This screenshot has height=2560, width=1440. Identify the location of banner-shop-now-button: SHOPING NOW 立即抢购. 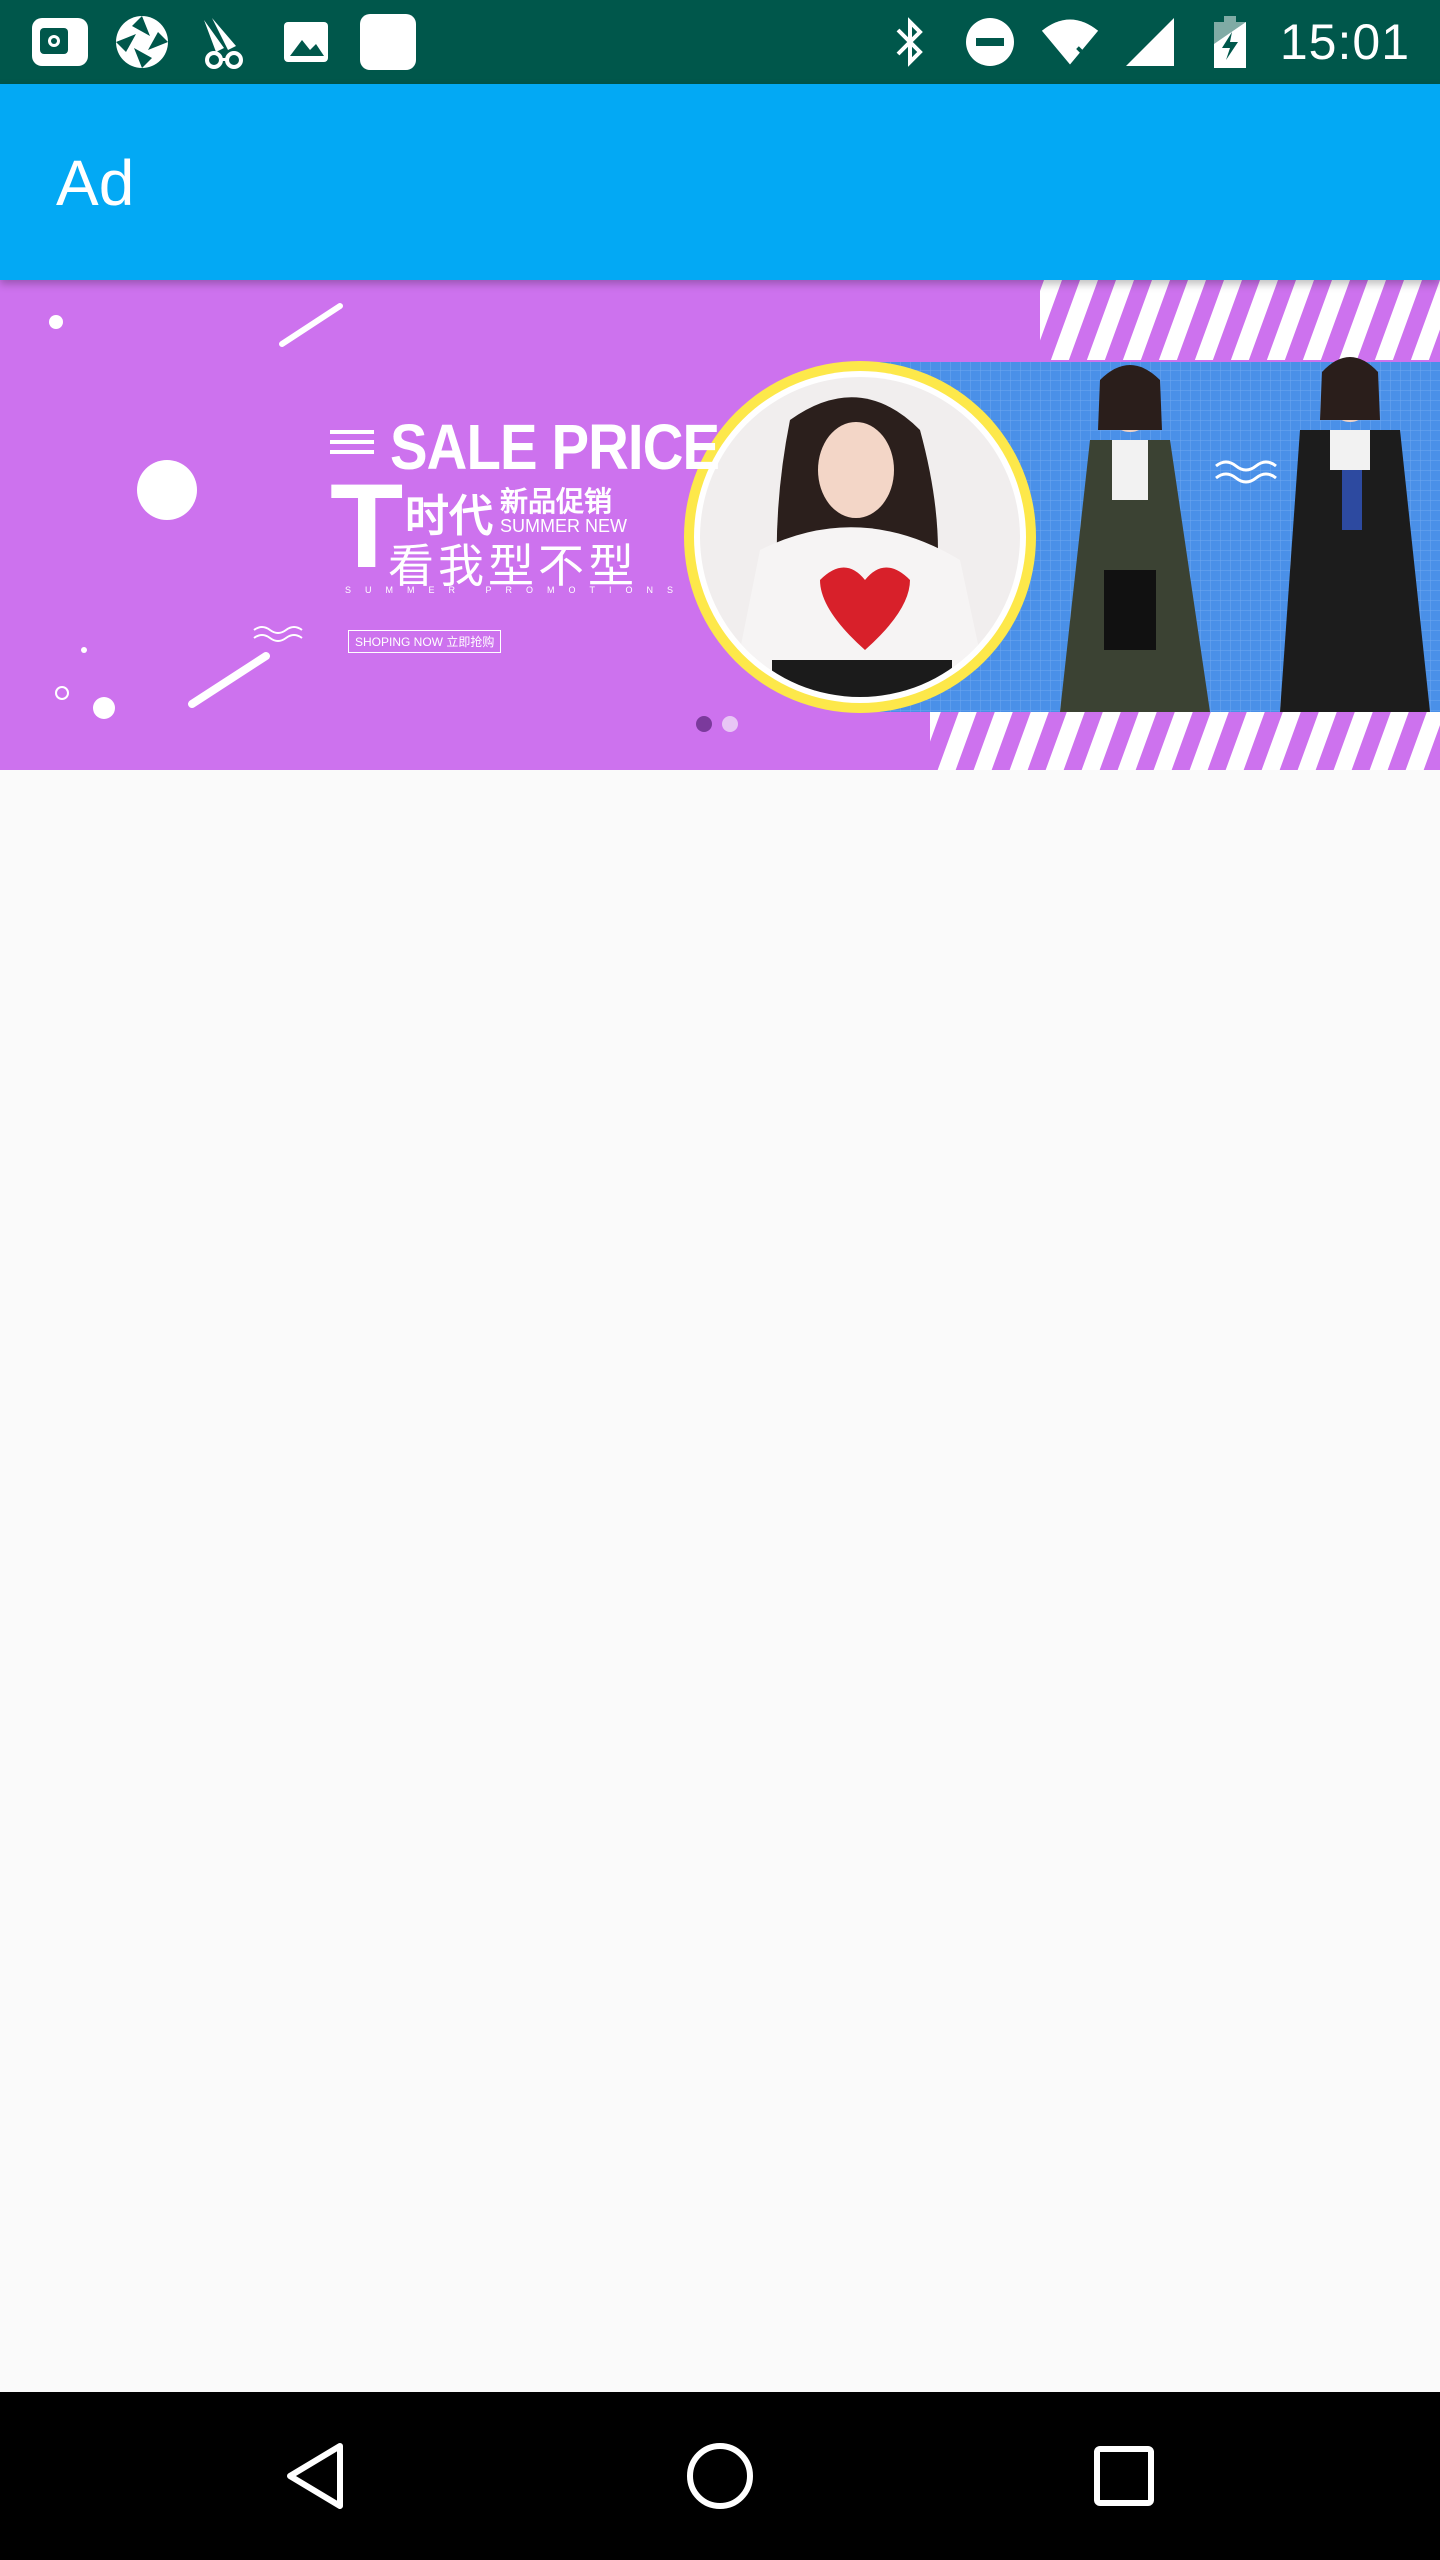
(425, 641).